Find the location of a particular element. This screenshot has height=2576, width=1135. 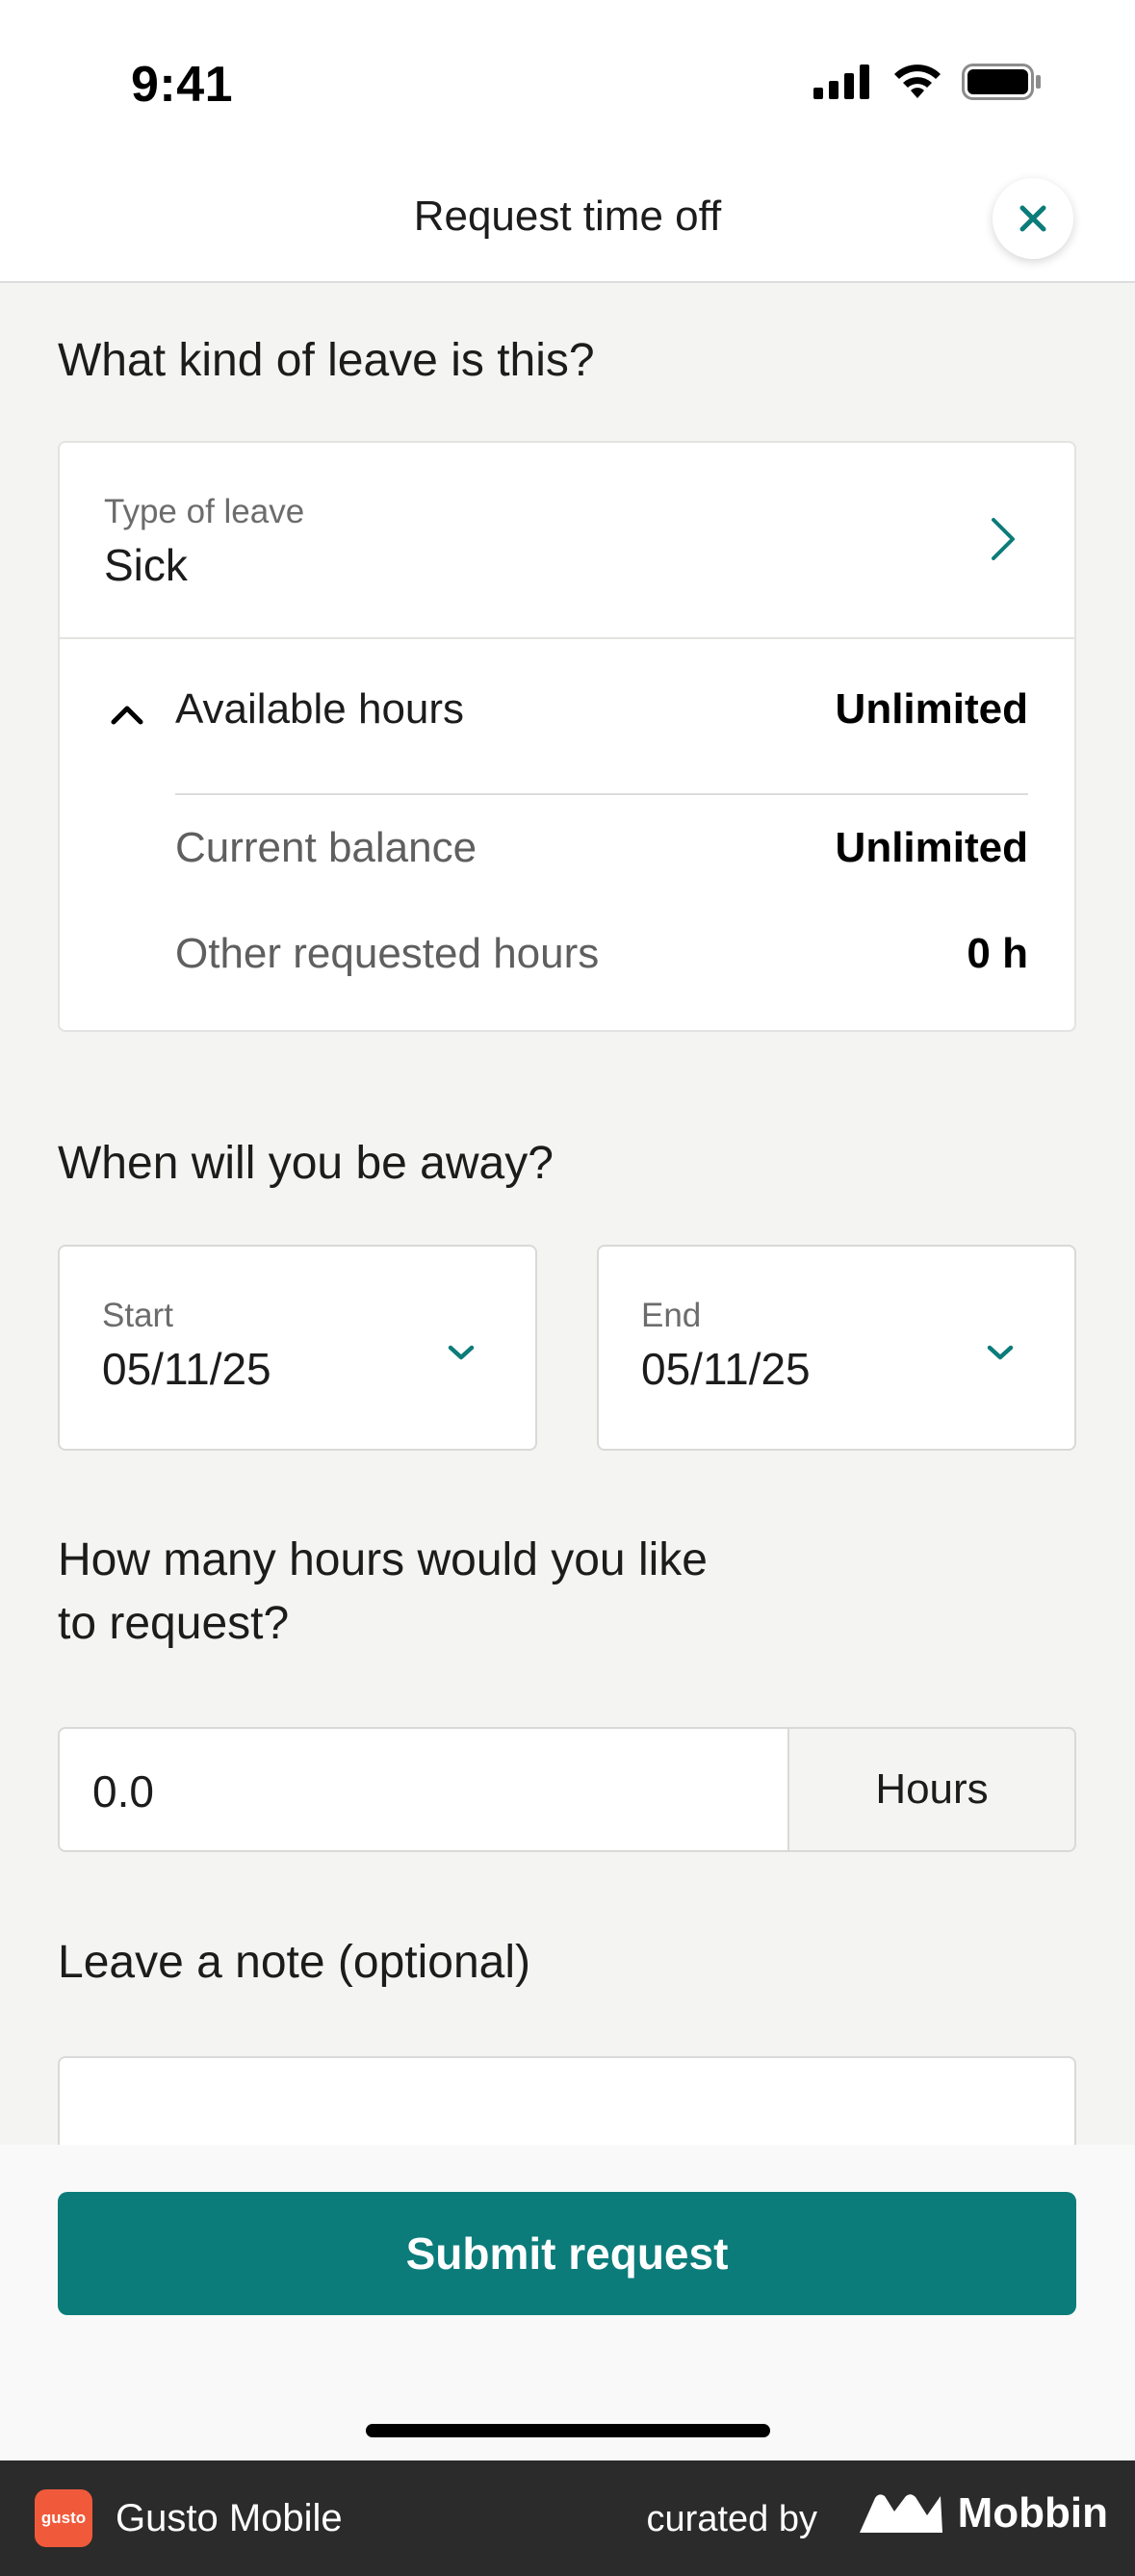

end-date-picker: End 05/11/25 is located at coordinates (836, 1348).